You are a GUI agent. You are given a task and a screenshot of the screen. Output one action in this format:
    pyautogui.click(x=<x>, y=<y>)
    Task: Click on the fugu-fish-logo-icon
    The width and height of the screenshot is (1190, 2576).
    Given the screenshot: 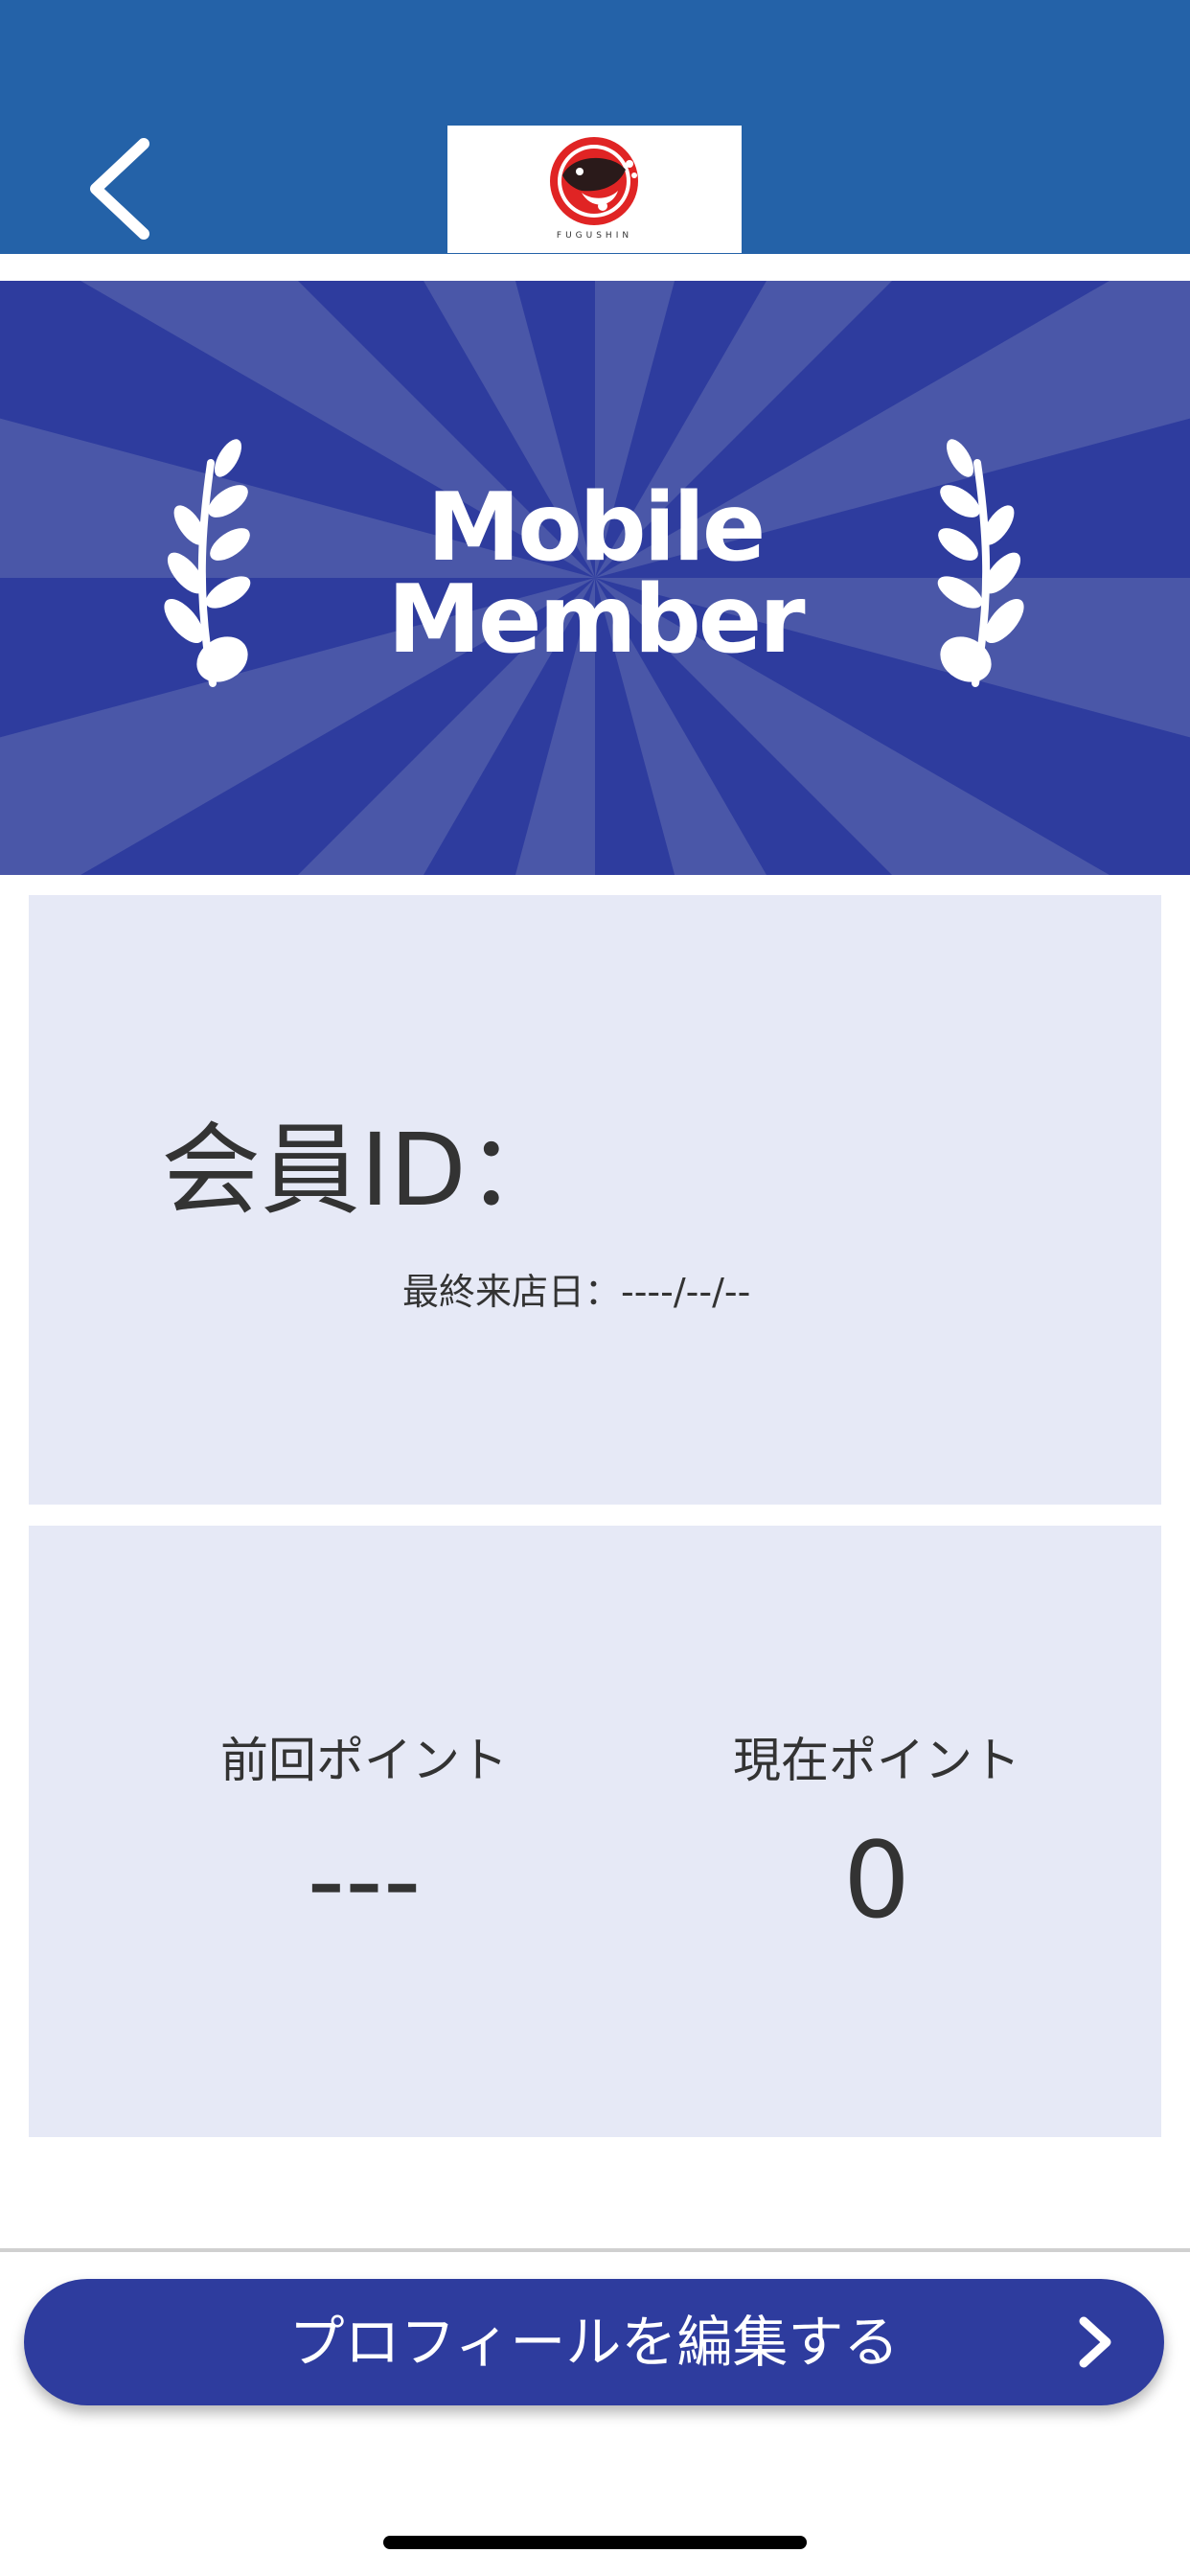 What is the action you would take?
    pyautogui.click(x=594, y=181)
    